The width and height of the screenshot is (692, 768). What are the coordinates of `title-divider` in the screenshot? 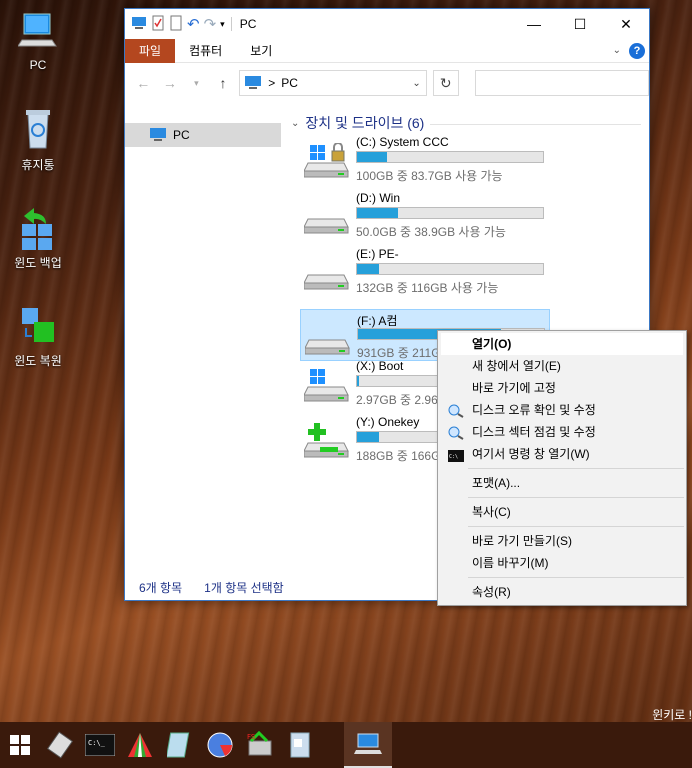 It's located at (231, 24).